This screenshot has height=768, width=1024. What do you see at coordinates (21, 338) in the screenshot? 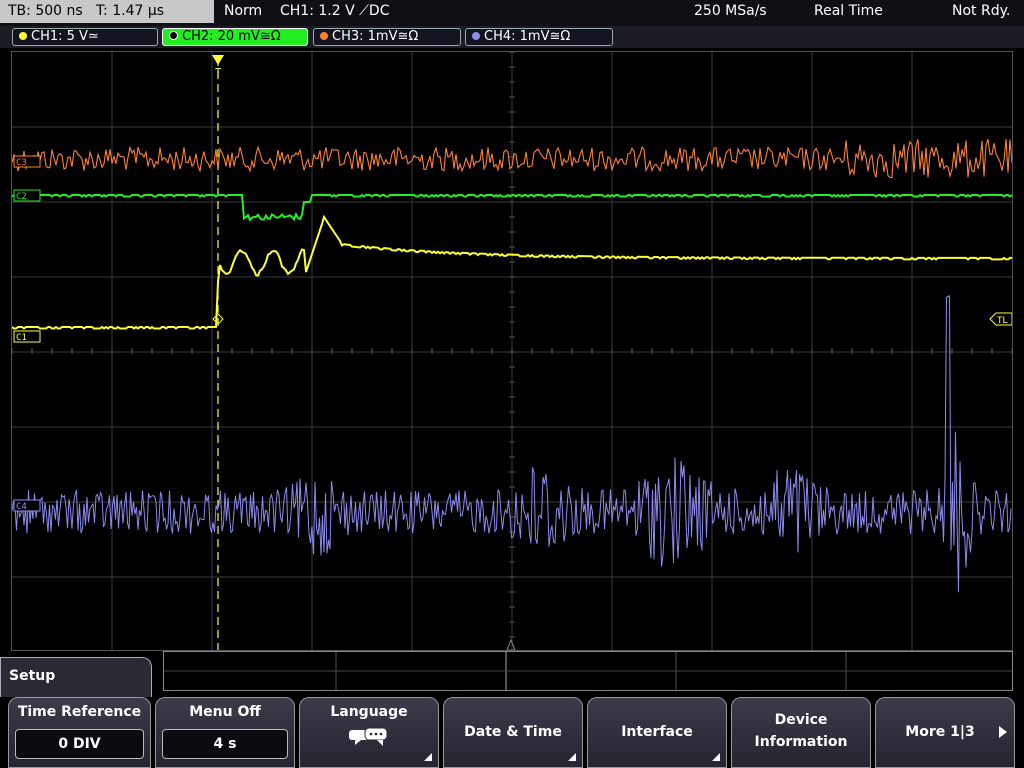
I see `ch1-marker-label: C1` at bounding box center [21, 338].